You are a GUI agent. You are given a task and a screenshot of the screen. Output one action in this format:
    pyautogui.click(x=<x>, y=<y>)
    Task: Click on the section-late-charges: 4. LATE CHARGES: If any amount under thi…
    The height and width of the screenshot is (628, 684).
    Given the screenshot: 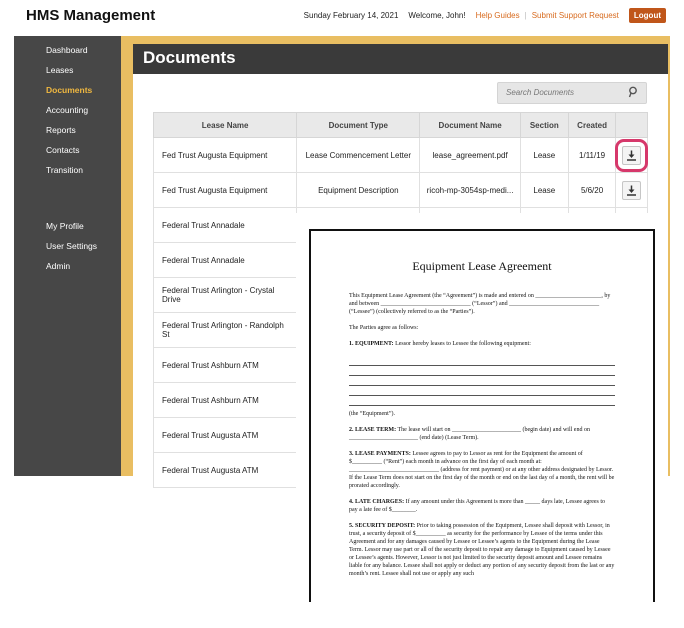 What is the action you would take?
    pyautogui.click(x=482, y=506)
    